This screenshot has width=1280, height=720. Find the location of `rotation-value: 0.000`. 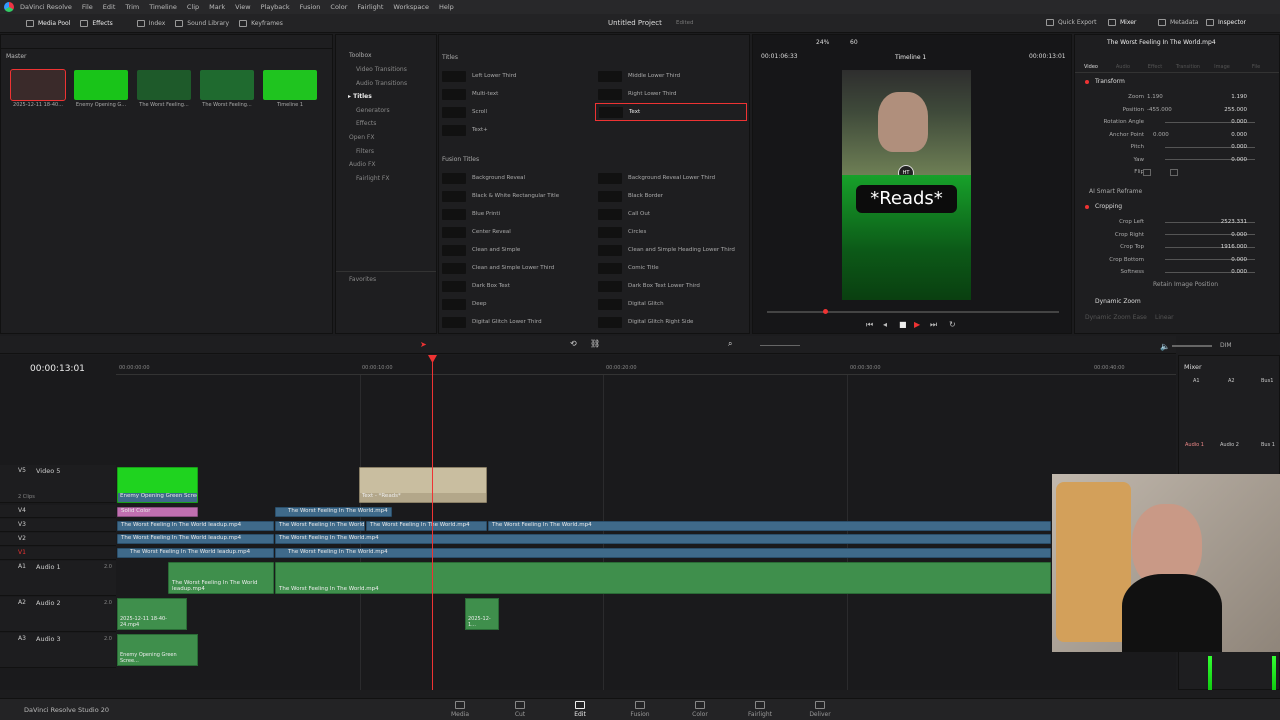

rotation-value: 0.000 is located at coordinates (1239, 122).